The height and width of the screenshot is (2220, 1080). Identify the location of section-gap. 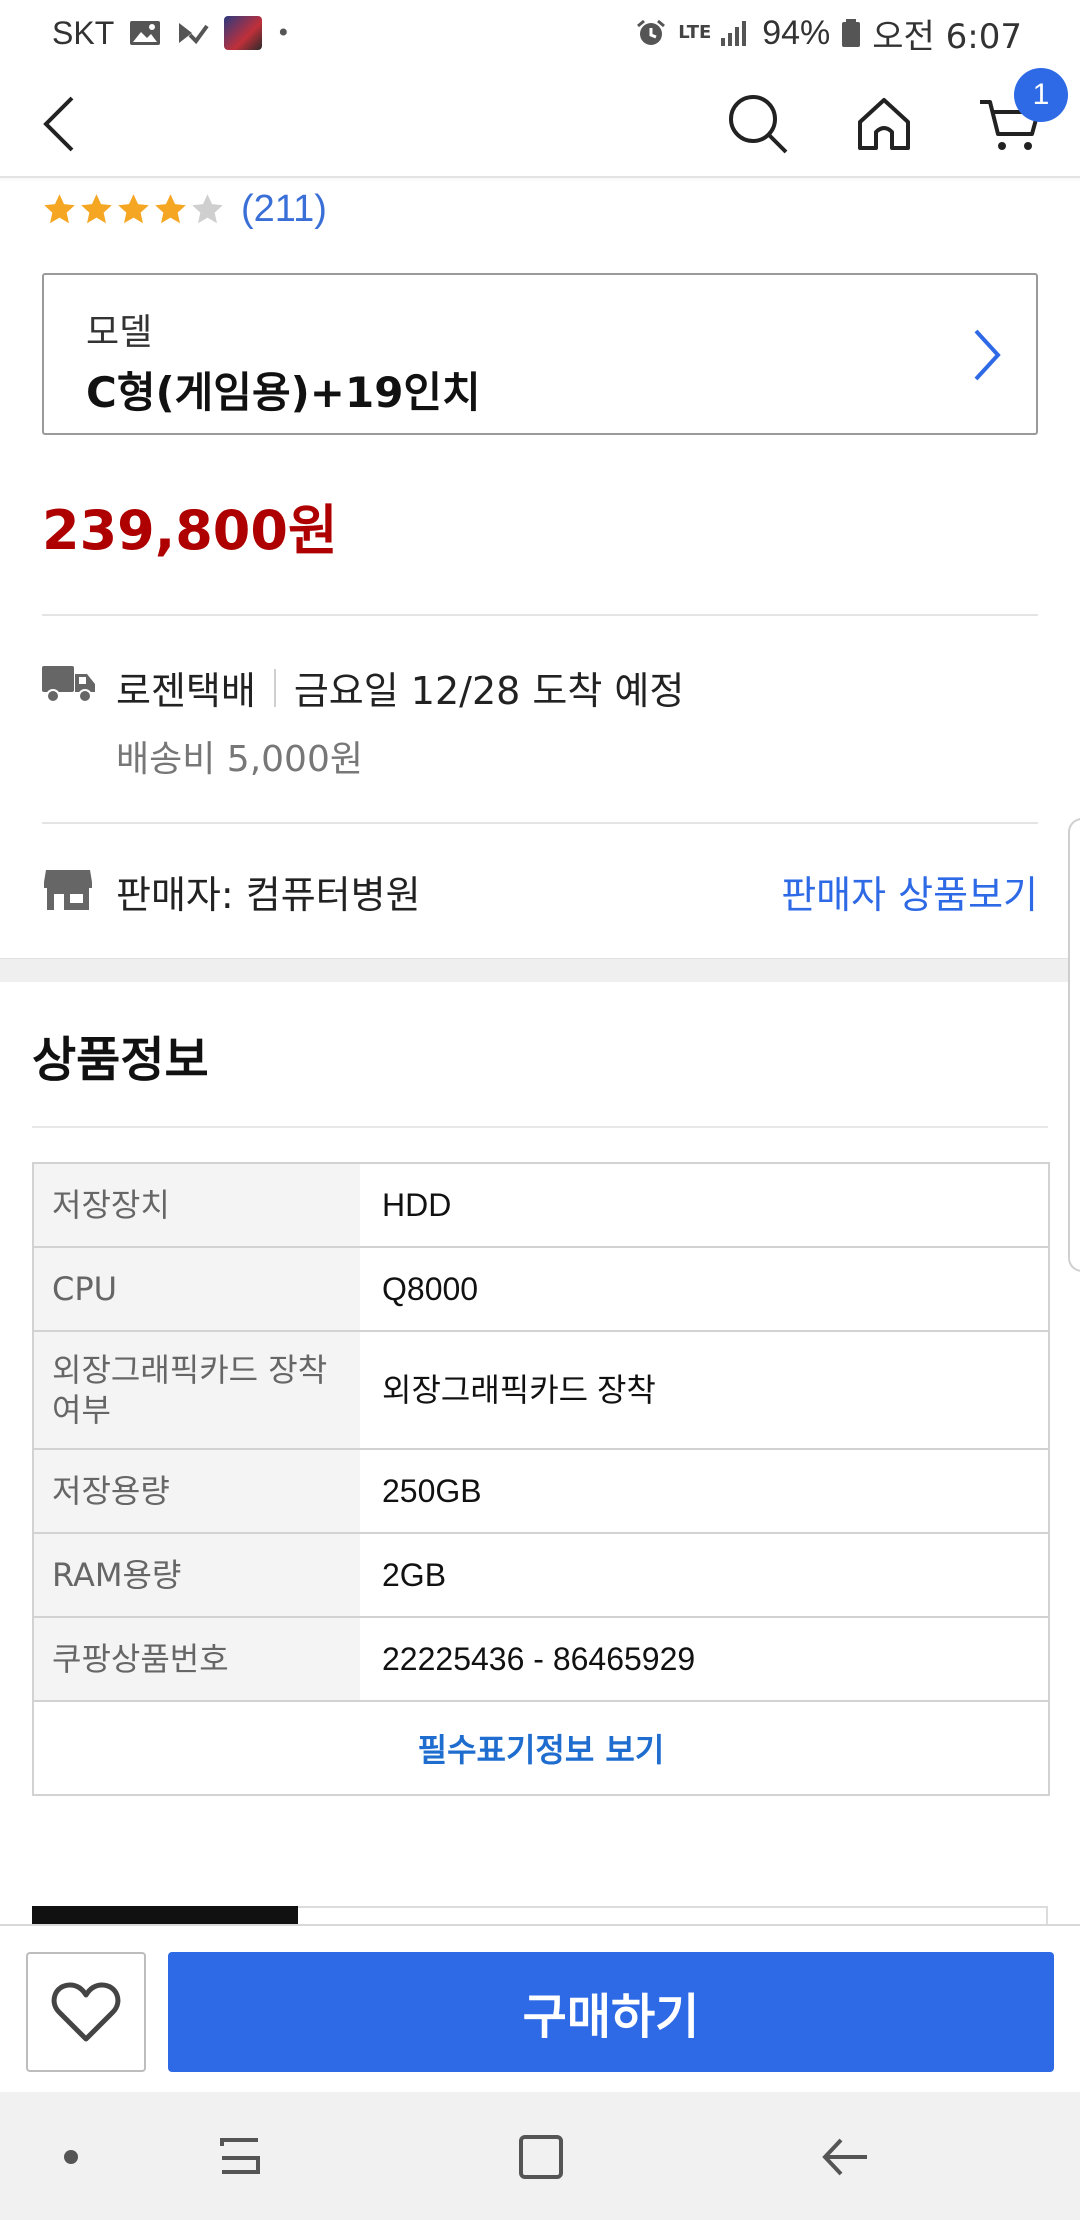
(540, 970).